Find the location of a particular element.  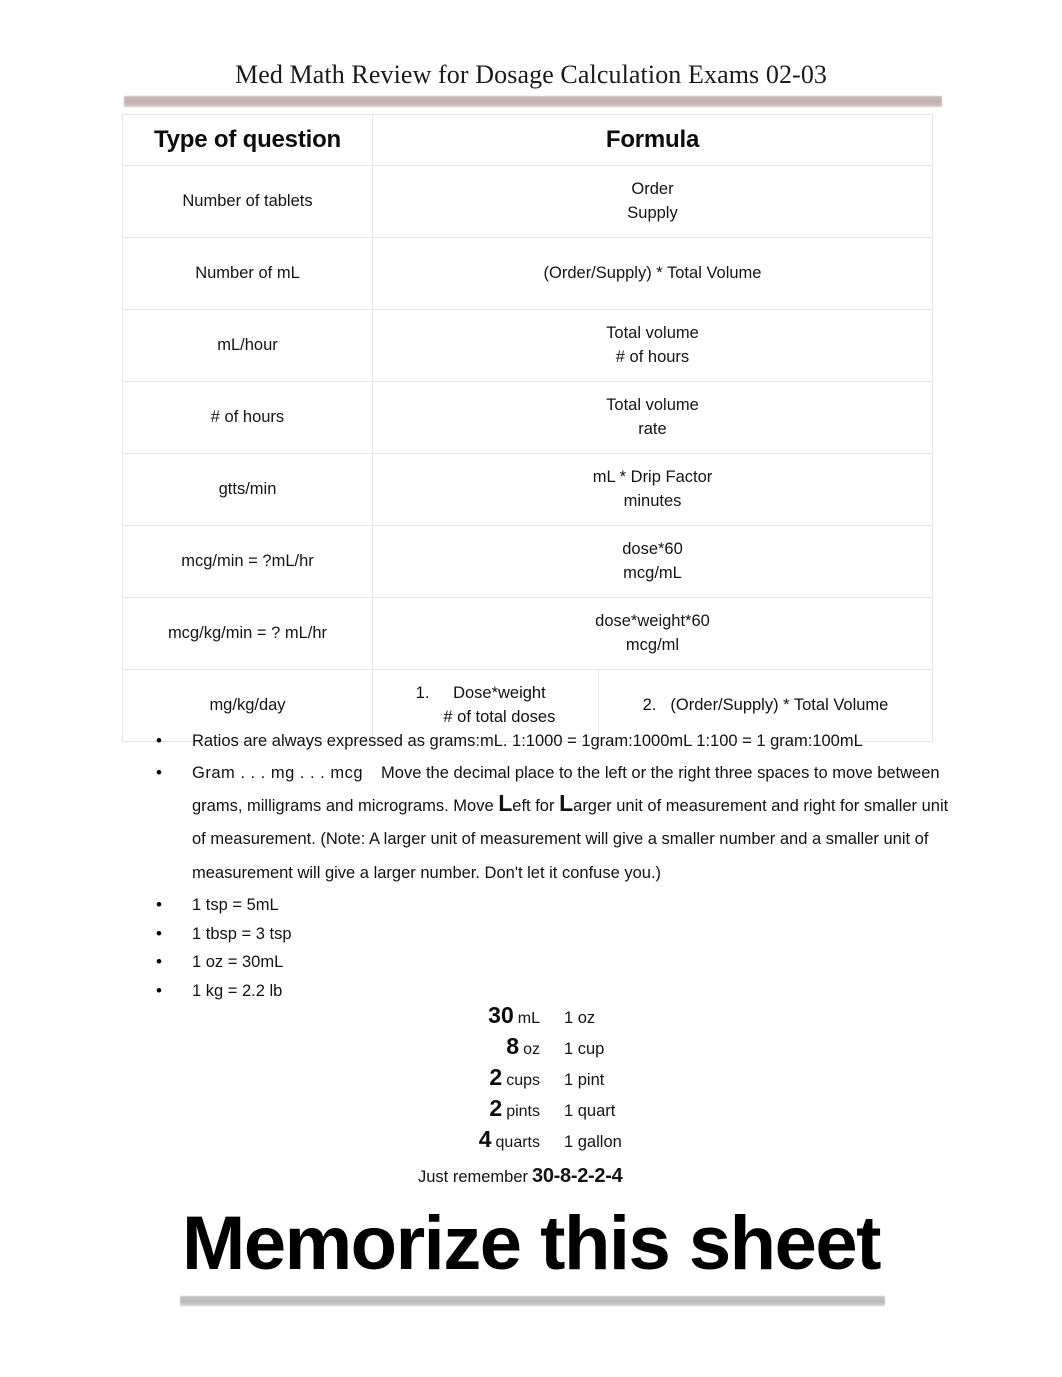

fraction: Total volume # of hours is located at coordinates (652, 345).